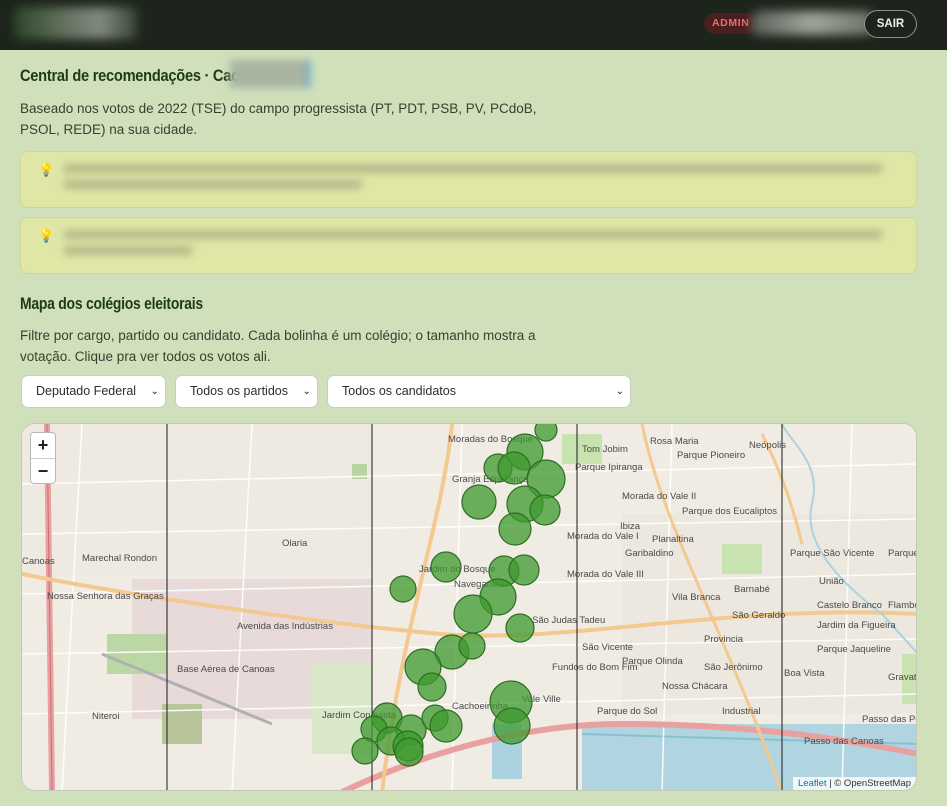 The height and width of the screenshot is (806, 947). What do you see at coordinates (711, 455) in the screenshot?
I see `map-place-label: Parque Pioneiro` at bounding box center [711, 455].